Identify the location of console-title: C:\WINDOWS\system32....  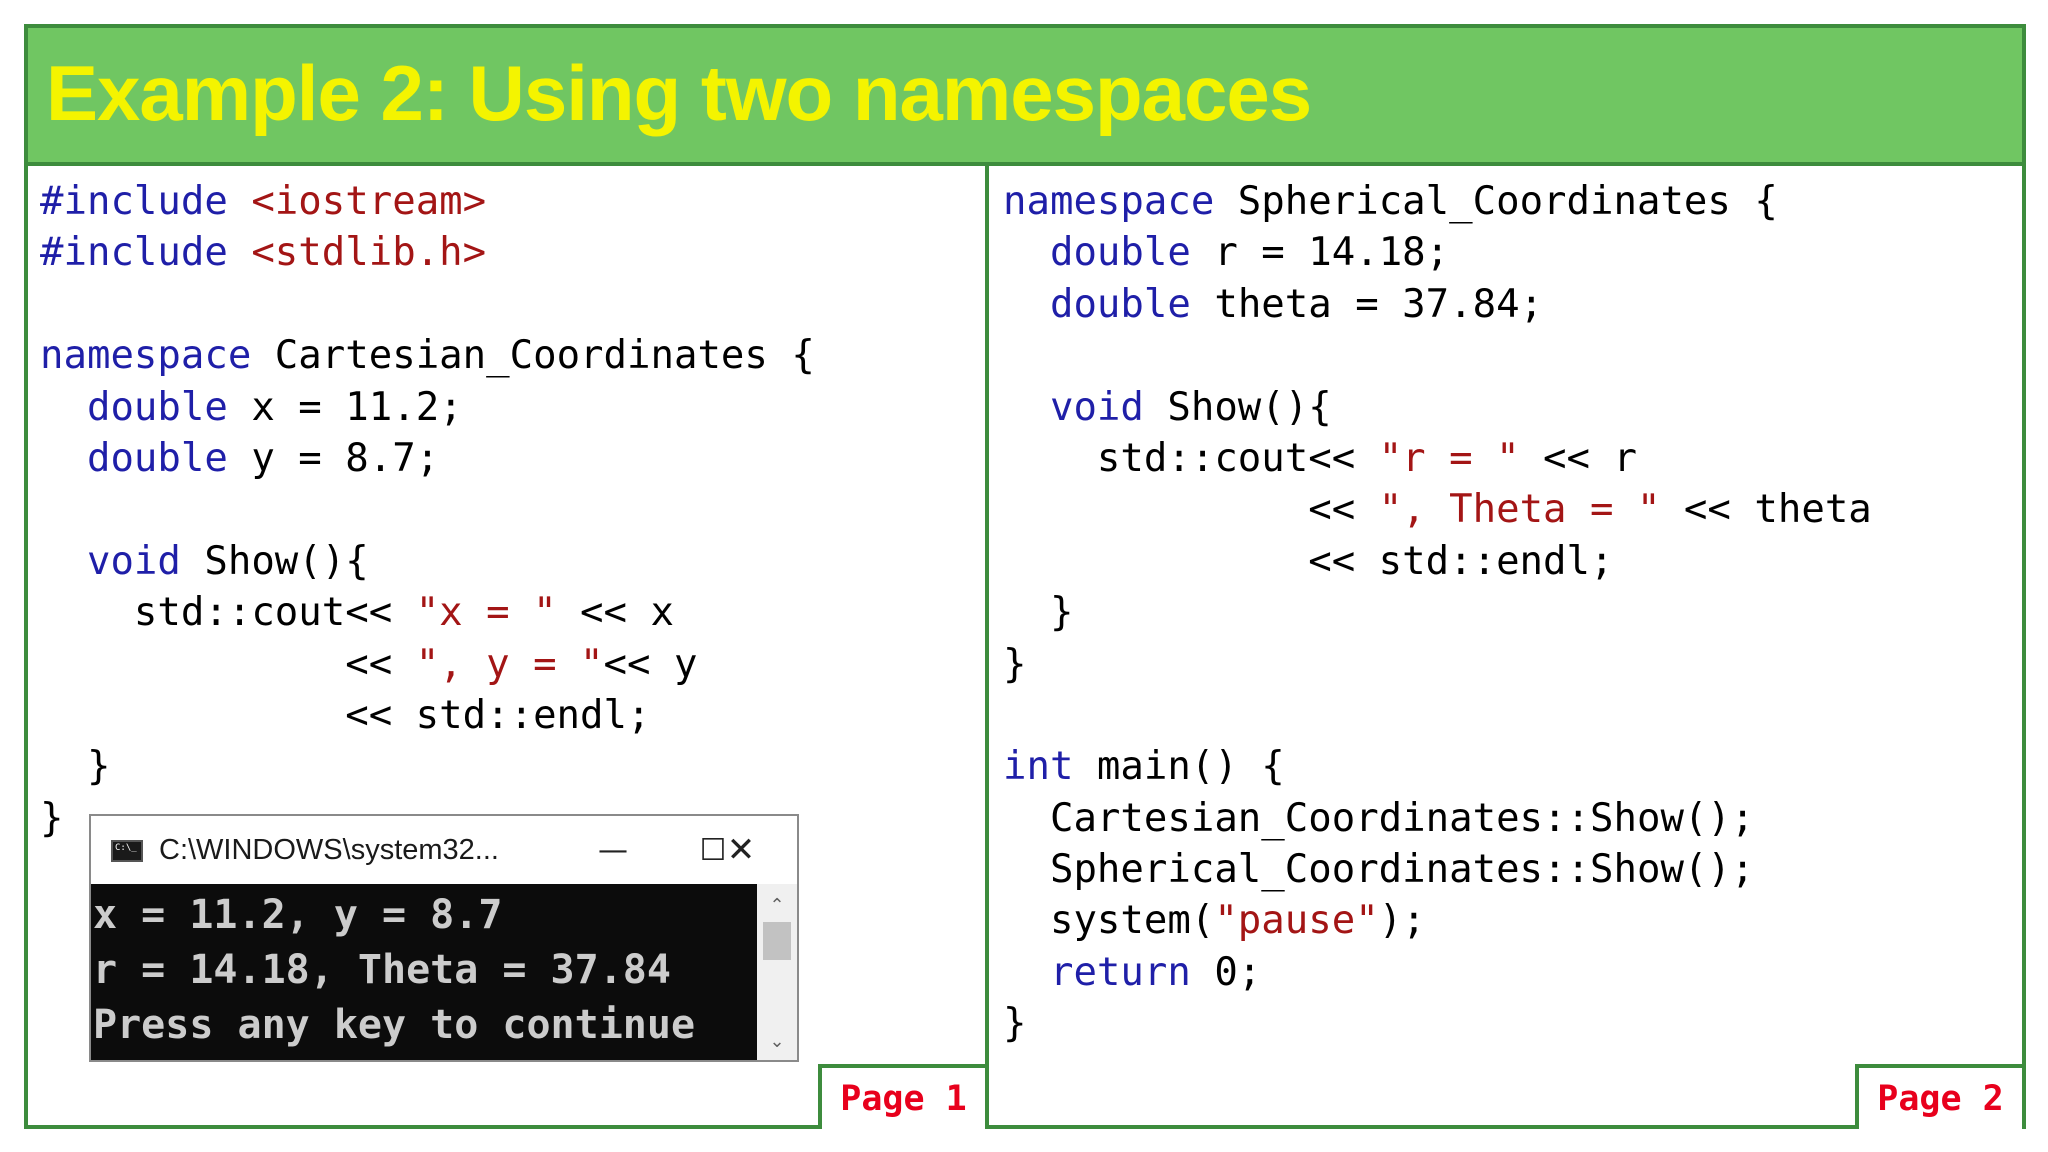
(329, 850).